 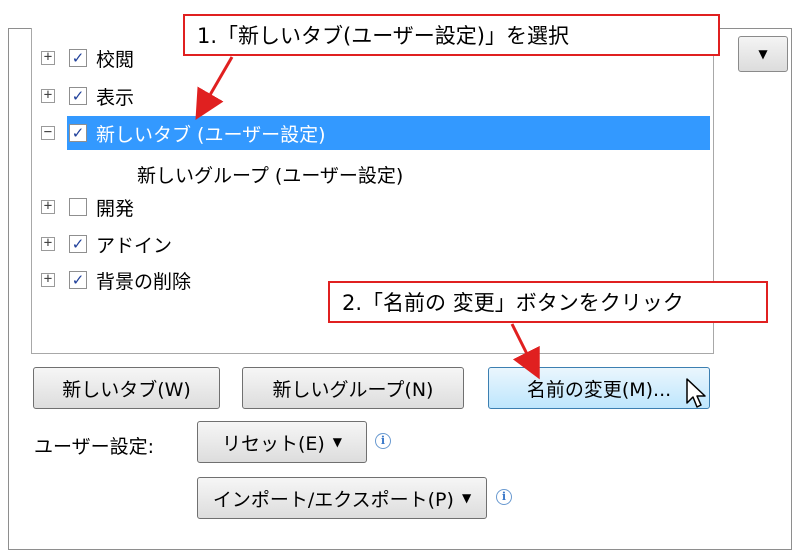 What do you see at coordinates (372, 207) in the screenshot?
I see `tree-item-developer: + 開発` at bounding box center [372, 207].